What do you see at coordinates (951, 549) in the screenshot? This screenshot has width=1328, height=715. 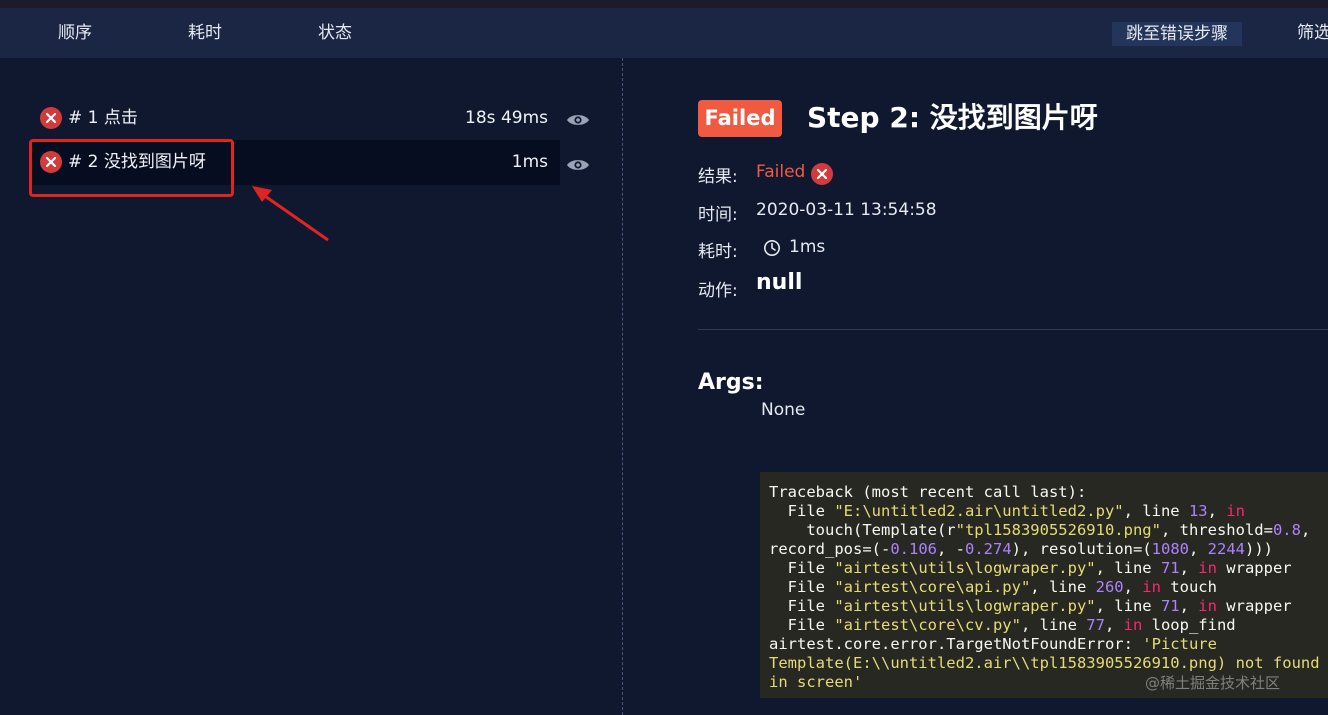 I see `traceback-token: , -` at bounding box center [951, 549].